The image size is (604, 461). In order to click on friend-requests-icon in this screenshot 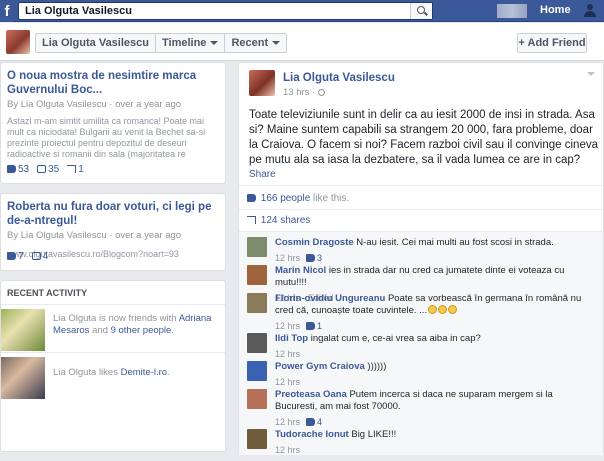, I will do `click(590, 11)`.